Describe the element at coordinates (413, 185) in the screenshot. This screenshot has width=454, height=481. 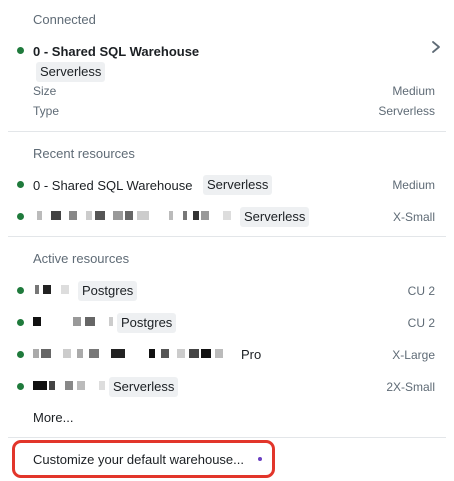
I see `recent-item-size: Medium` at that location.